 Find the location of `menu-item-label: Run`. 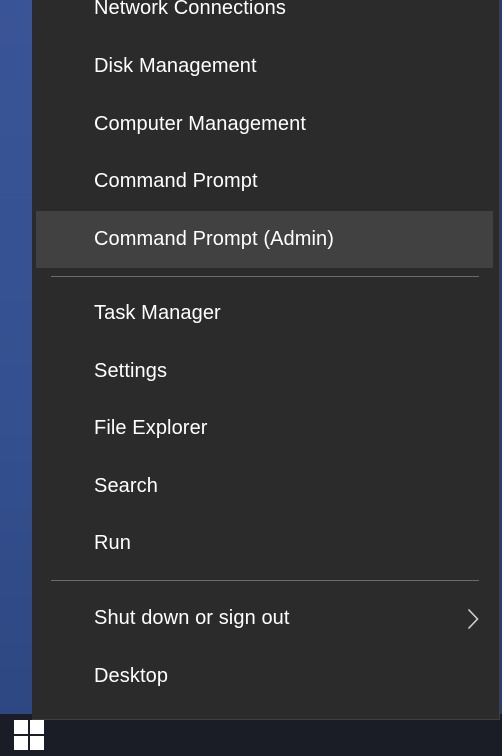

menu-item-label: Run is located at coordinates (112, 543).